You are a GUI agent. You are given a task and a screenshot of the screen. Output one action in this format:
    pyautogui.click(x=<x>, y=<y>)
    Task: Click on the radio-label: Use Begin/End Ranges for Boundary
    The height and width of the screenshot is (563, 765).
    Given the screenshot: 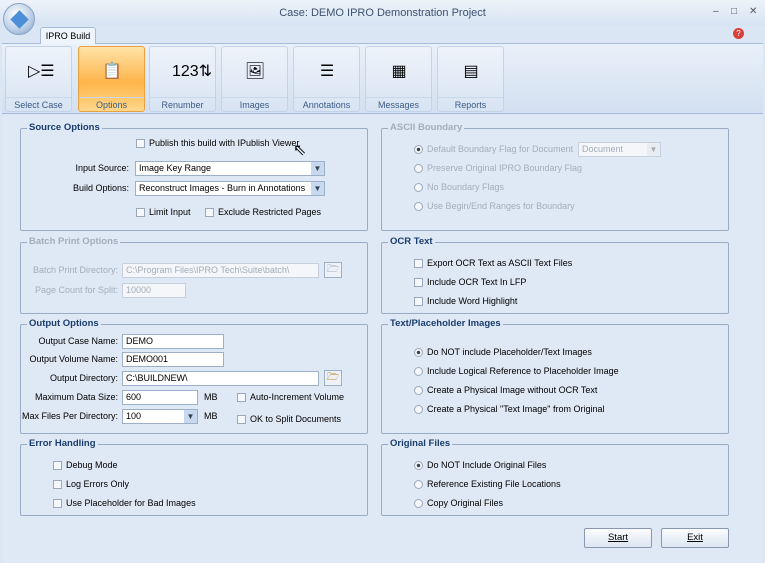 What is the action you would take?
    pyautogui.click(x=501, y=206)
    